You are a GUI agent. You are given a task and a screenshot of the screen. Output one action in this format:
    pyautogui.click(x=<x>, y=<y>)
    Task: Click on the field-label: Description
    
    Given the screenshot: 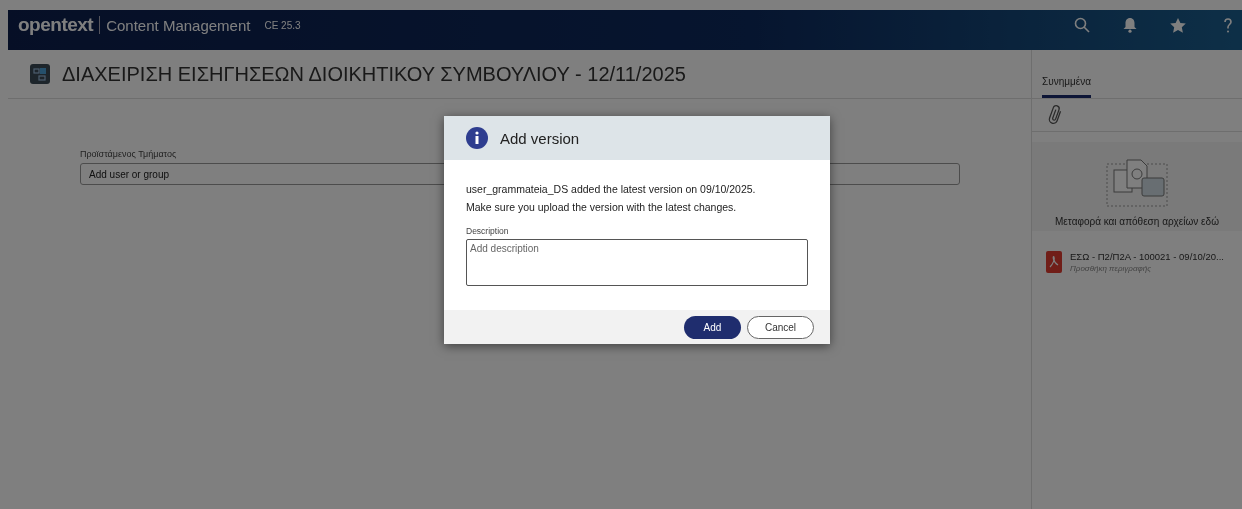 What is the action you would take?
    pyautogui.click(x=488, y=231)
    